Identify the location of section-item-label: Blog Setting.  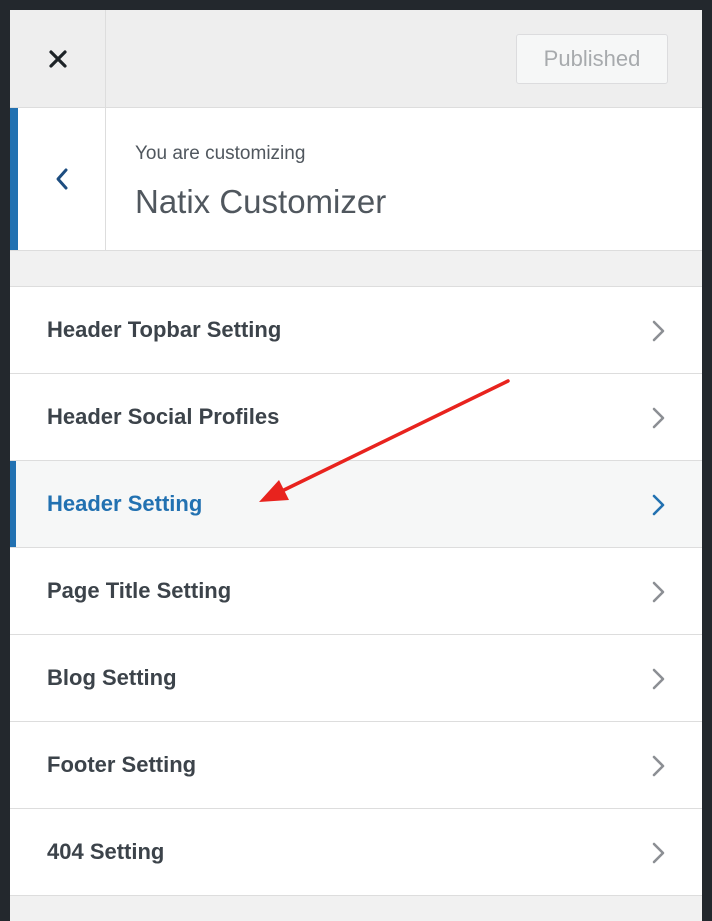
(112, 677).